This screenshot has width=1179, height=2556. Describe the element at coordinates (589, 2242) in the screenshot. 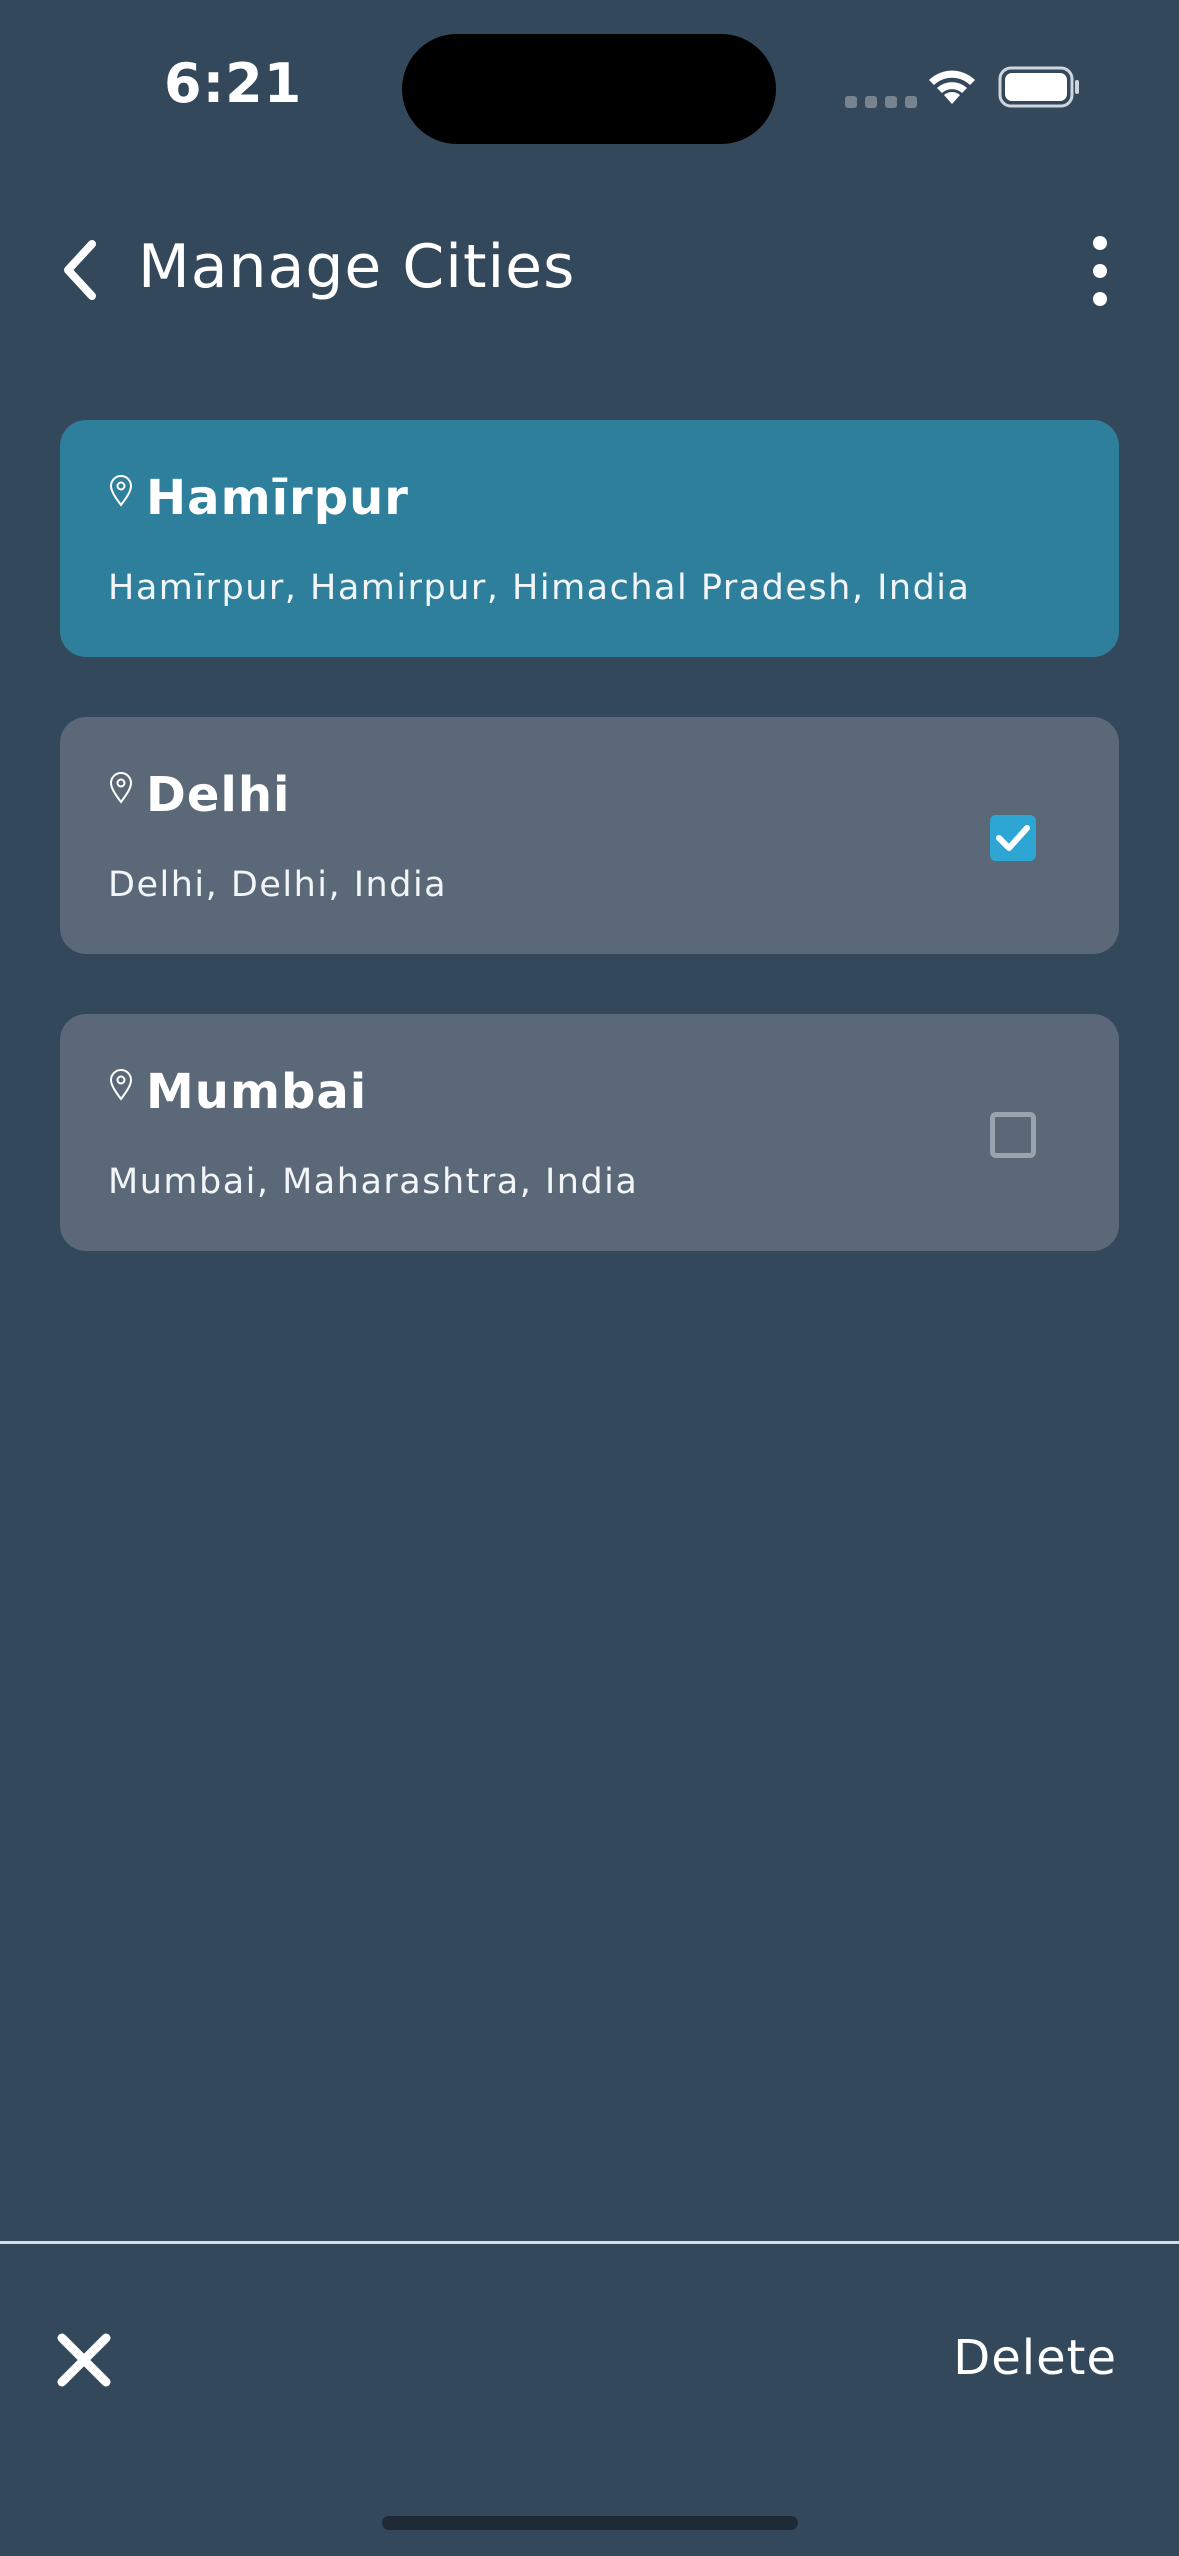

I see `bottom-bar-divider` at that location.